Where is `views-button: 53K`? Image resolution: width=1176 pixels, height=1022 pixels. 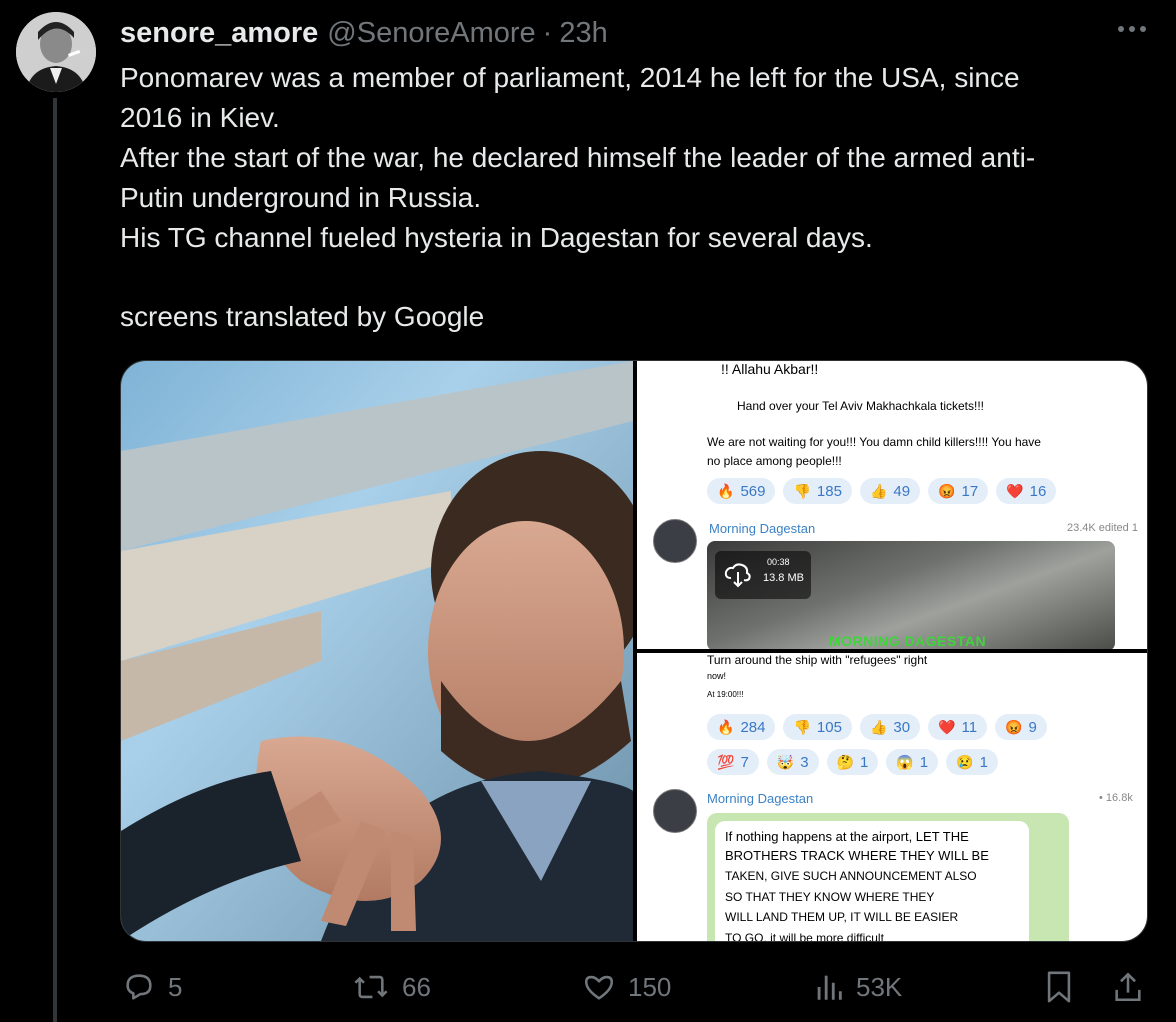
views-button: 53K is located at coordinates (858, 987).